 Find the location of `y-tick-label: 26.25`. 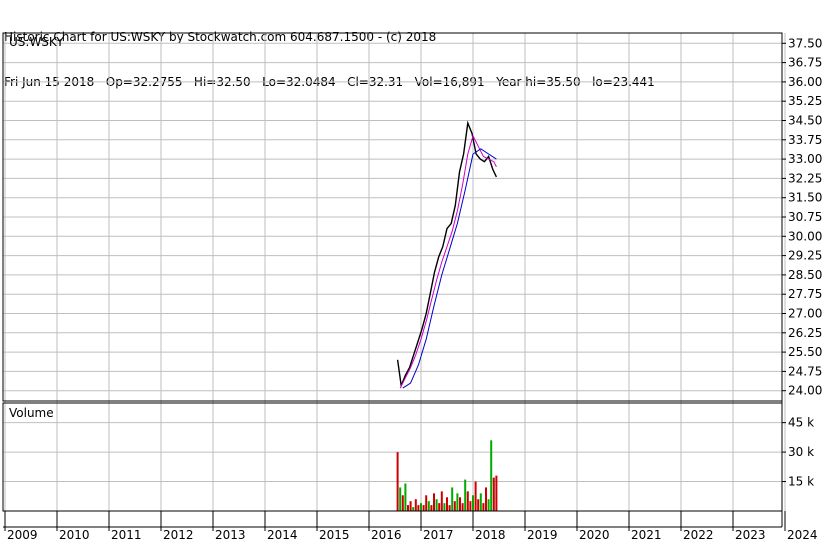

y-tick-label: 26.25 is located at coordinates (805, 333).